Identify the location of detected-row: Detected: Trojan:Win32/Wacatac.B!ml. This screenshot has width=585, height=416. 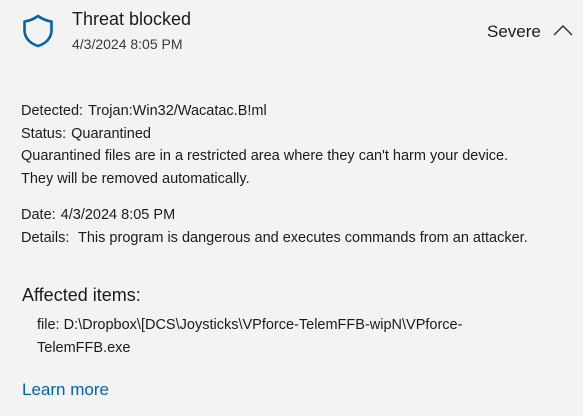
(296, 111).